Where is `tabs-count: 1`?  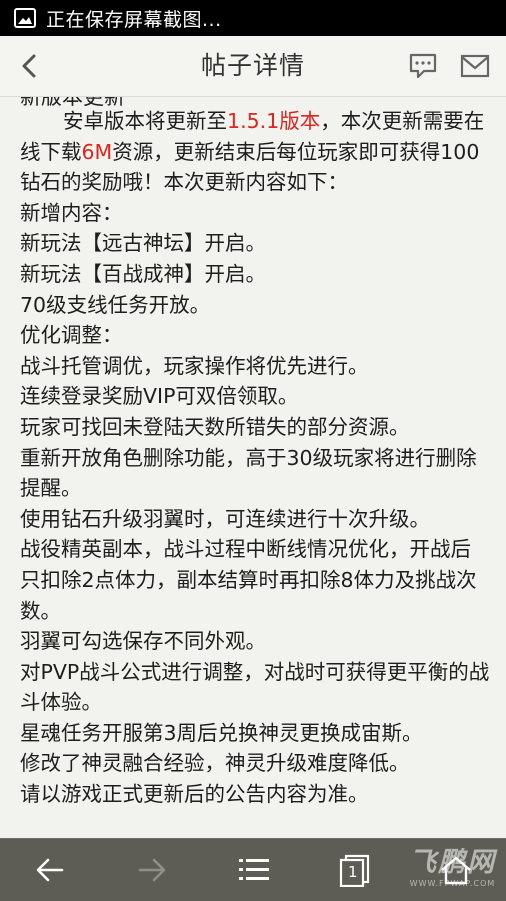
tabs-count: 1 is located at coordinates (353, 872).